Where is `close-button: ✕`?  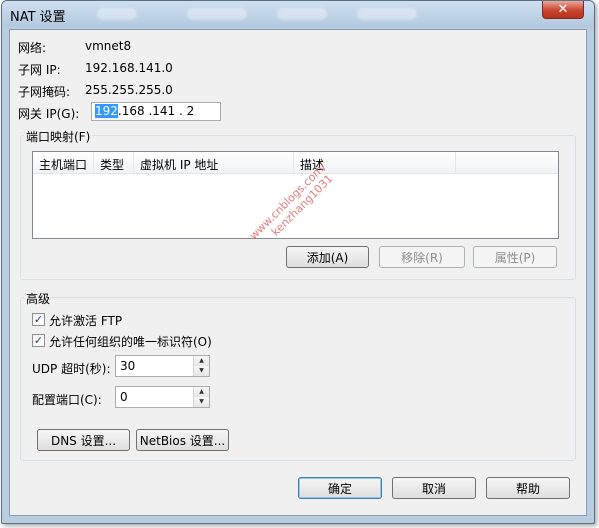 close-button: ✕ is located at coordinates (563, 10).